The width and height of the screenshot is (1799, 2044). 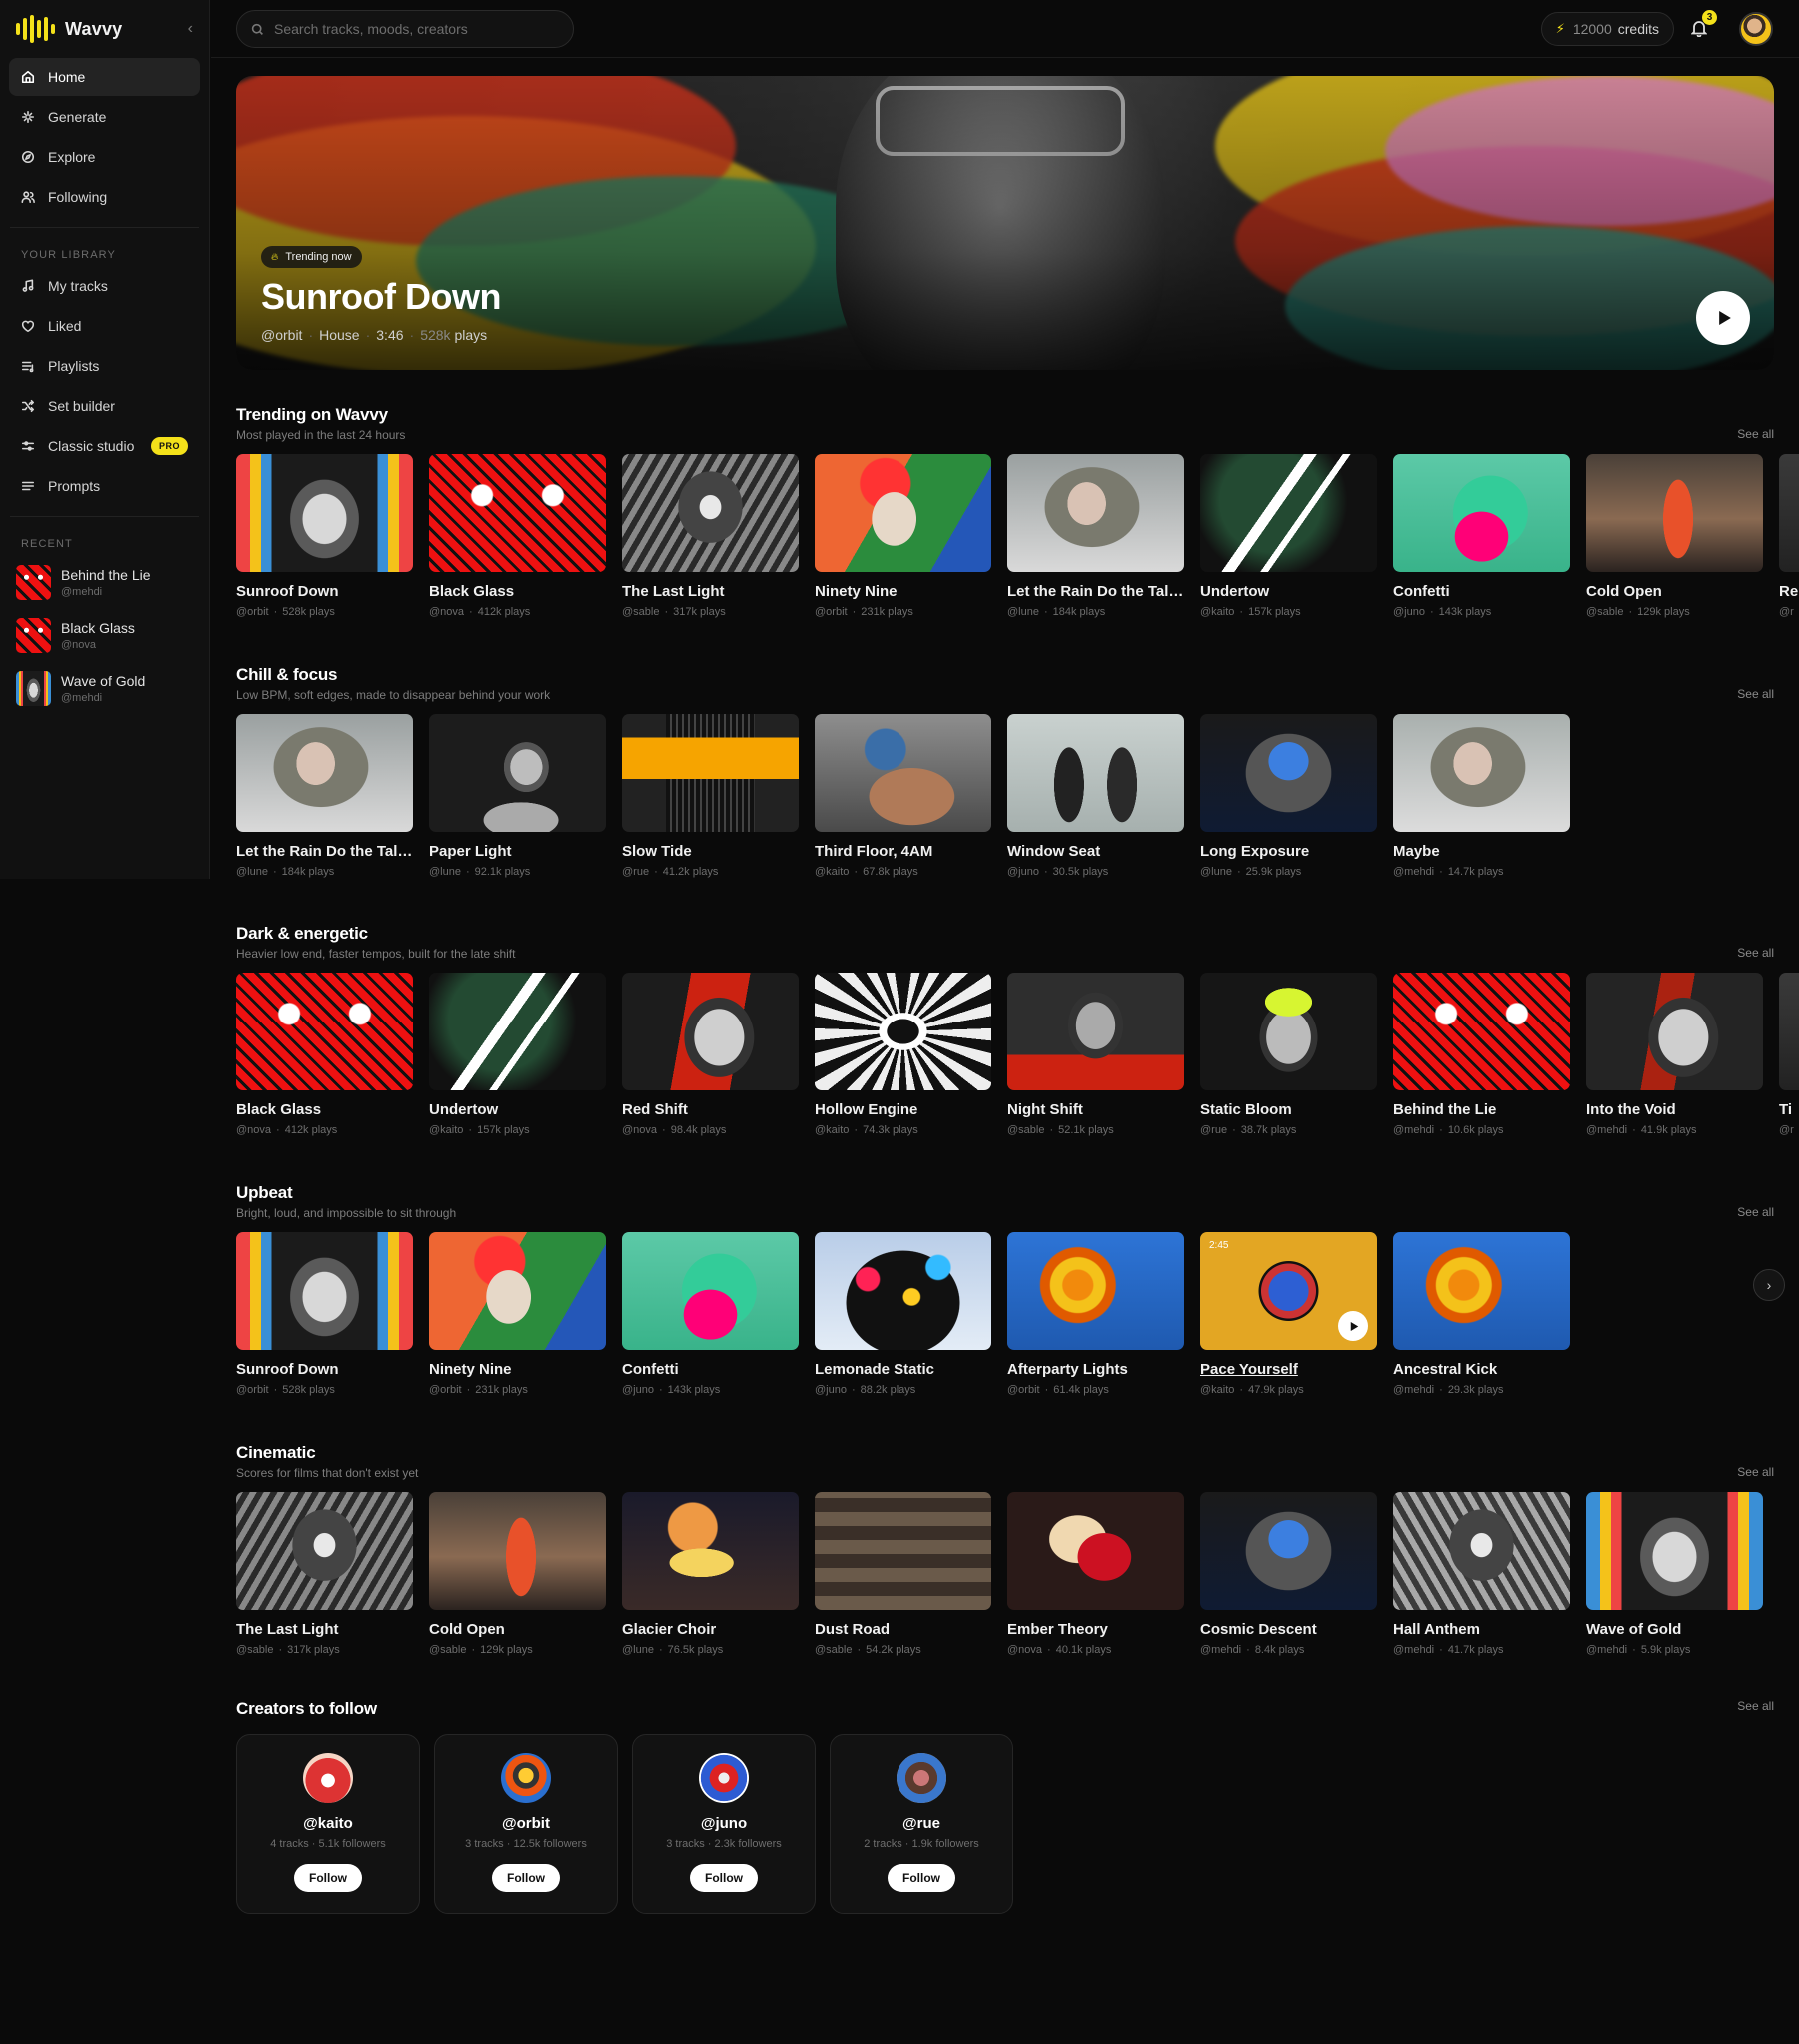 I want to click on collapse-sidebar-icon: ‹, so click(x=190, y=29).